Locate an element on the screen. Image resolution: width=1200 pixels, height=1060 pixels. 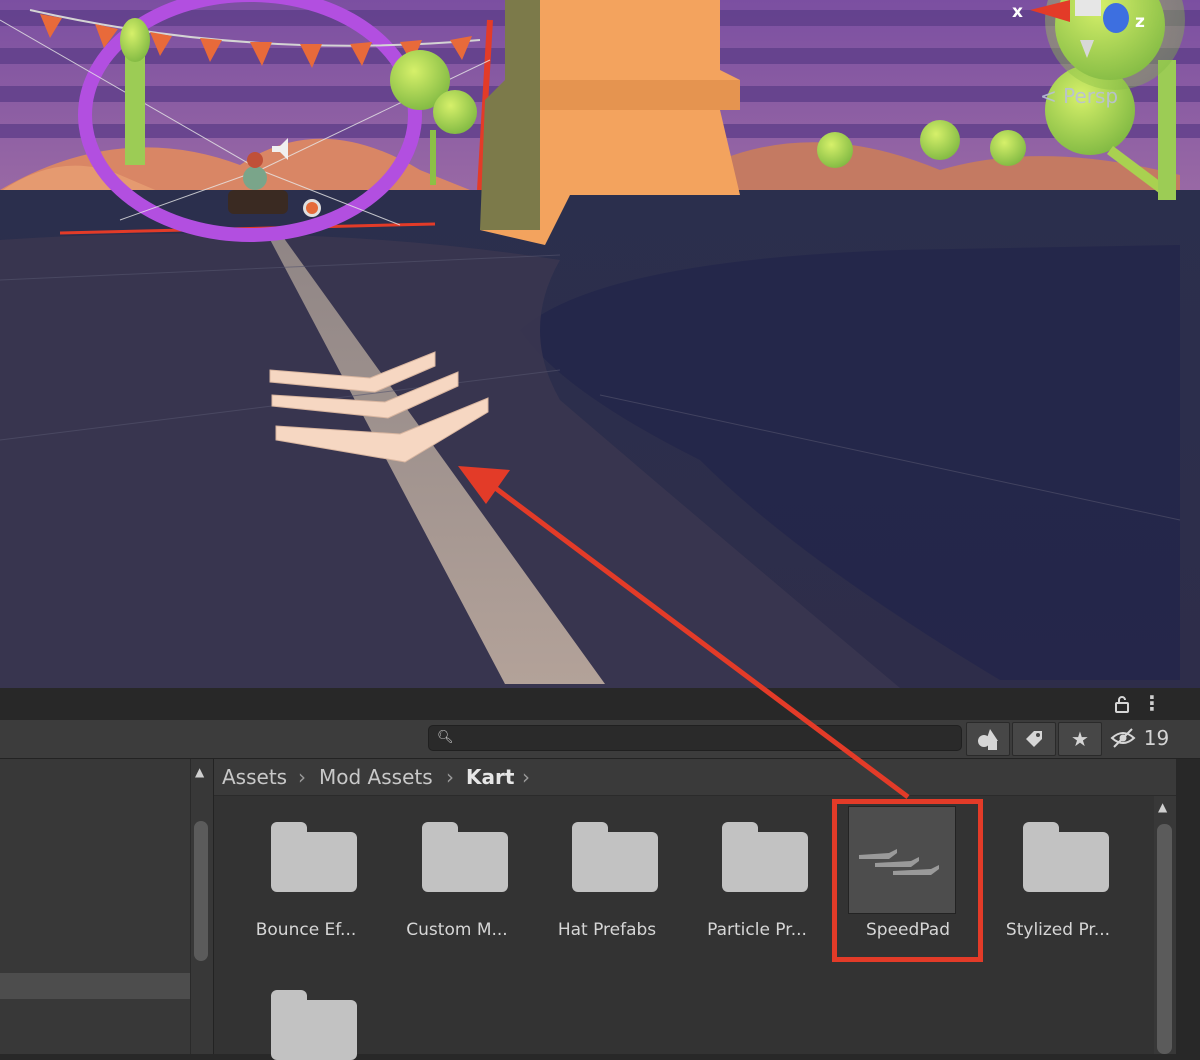
favorites-star-icon: ★ is located at coordinates (1080, 739).